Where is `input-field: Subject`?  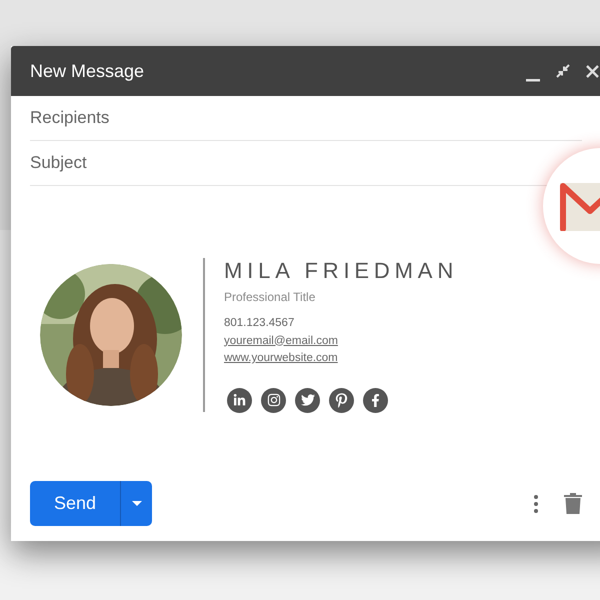
input-field: Subject is located at coordinates (280, 163).